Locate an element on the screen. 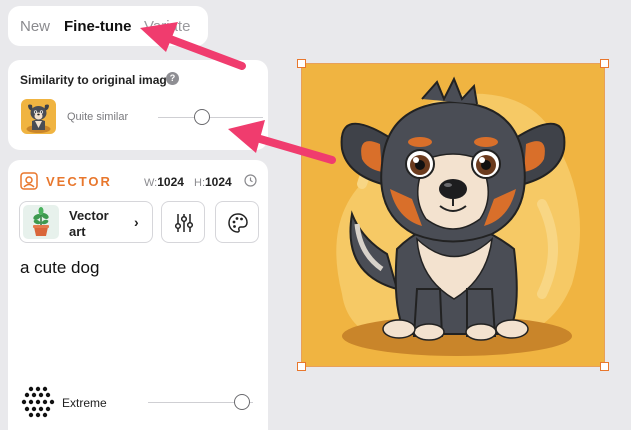 The image size is (631, 430). style-selector-button: Vector art › is located at coordinates (86, 222).